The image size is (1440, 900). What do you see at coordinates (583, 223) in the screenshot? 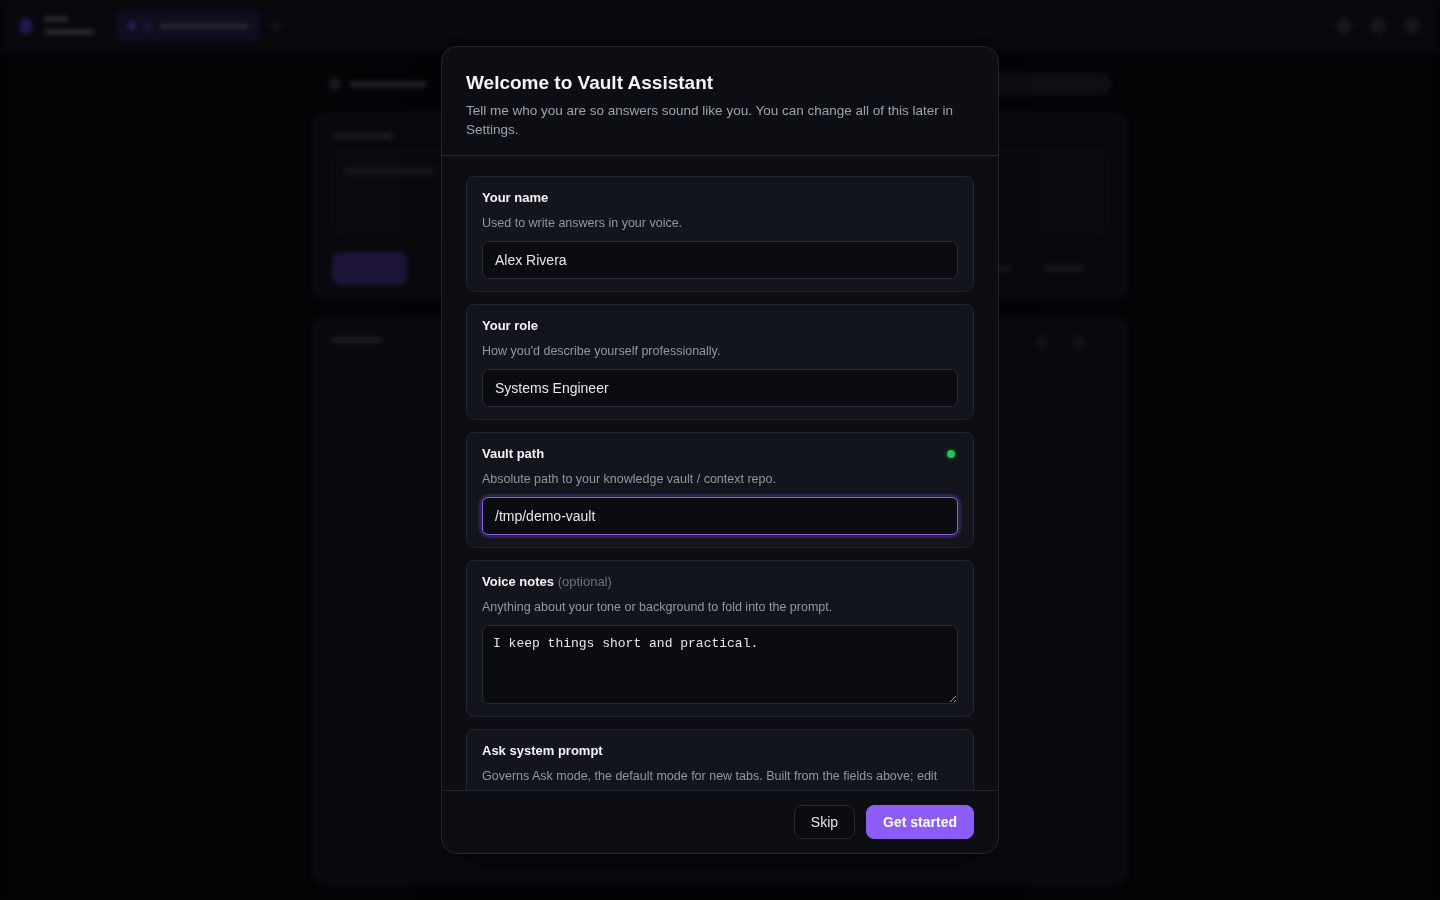
I see `field-description: Used to write answers in your voice.` at bounding box center [583, 223].